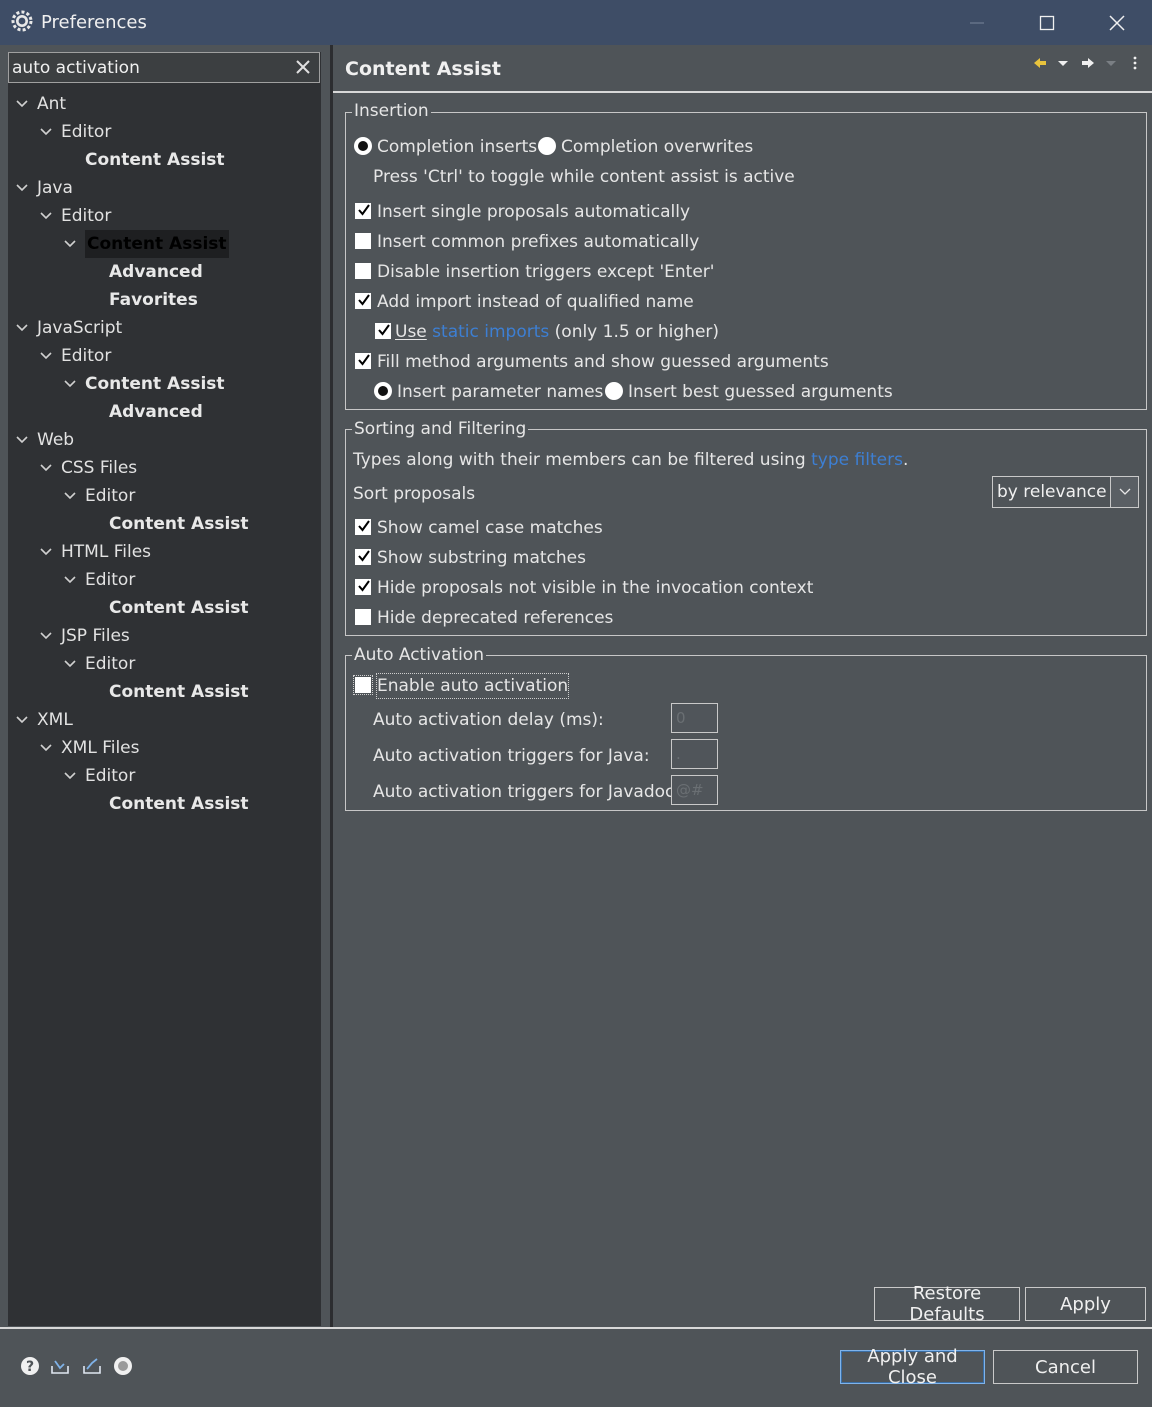 Image resolution: width=1152 pixels, height=1407 pixels. What do you see at coordinates (694, 718) in the screenshot?
I see `auto-activation-delay-input: 0` at bounding box center [694, 718].